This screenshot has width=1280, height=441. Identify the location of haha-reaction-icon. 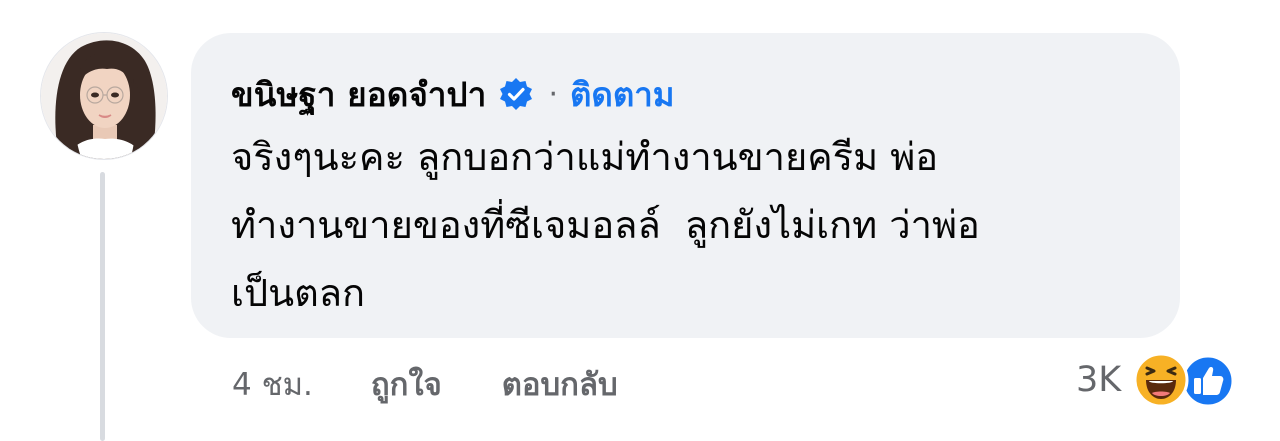
(1161, 382).